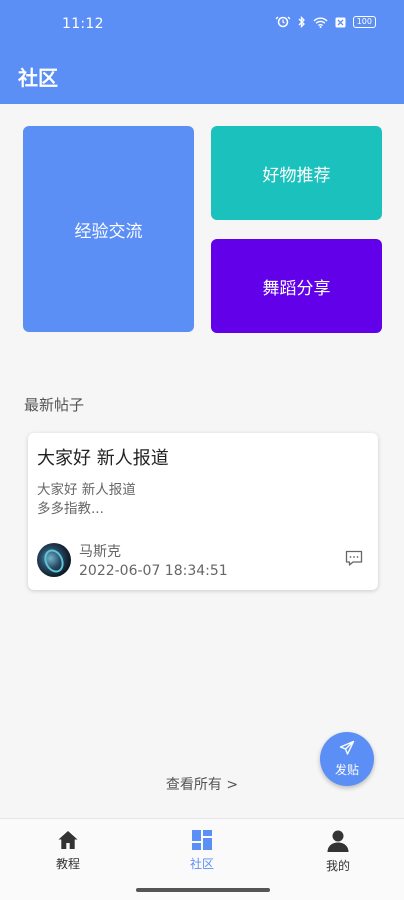 The image size is (404, 900). I want to click on status-bar: 11:12 100, so click(202, 26).